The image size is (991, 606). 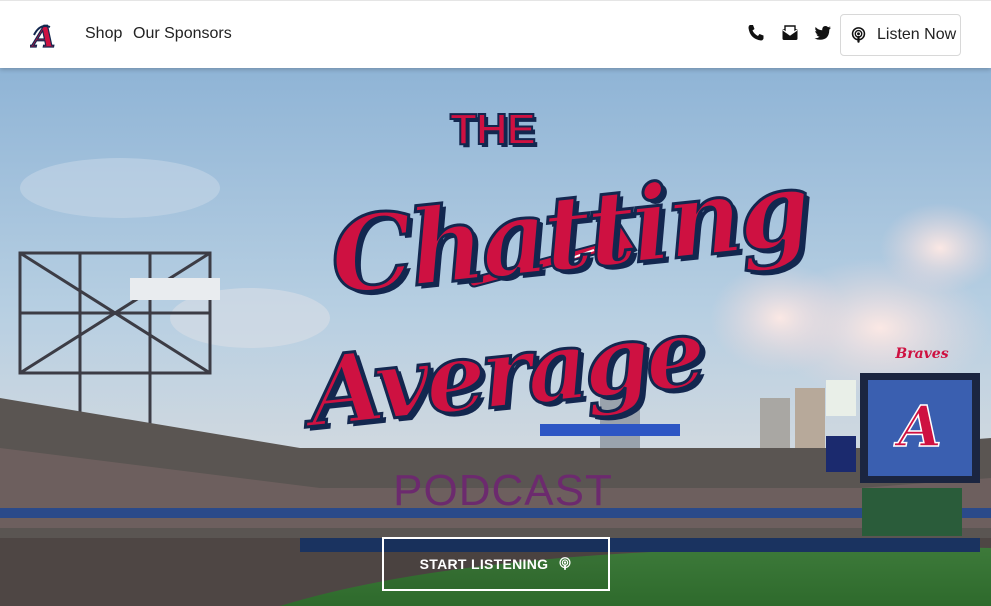 What do you see at coordinates (921, 354) in the screenshot?
I see `svg-text: Braves` at bounding box center [921, 354].